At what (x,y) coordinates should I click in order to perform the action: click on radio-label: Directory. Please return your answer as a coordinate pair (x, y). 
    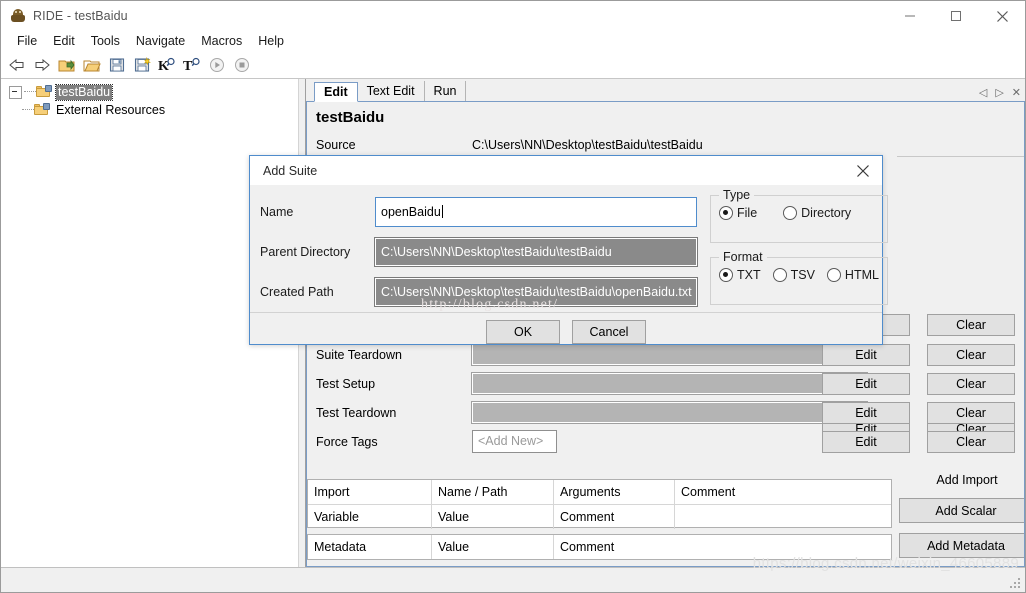
    Looking at the image, I should click on (826, 213).